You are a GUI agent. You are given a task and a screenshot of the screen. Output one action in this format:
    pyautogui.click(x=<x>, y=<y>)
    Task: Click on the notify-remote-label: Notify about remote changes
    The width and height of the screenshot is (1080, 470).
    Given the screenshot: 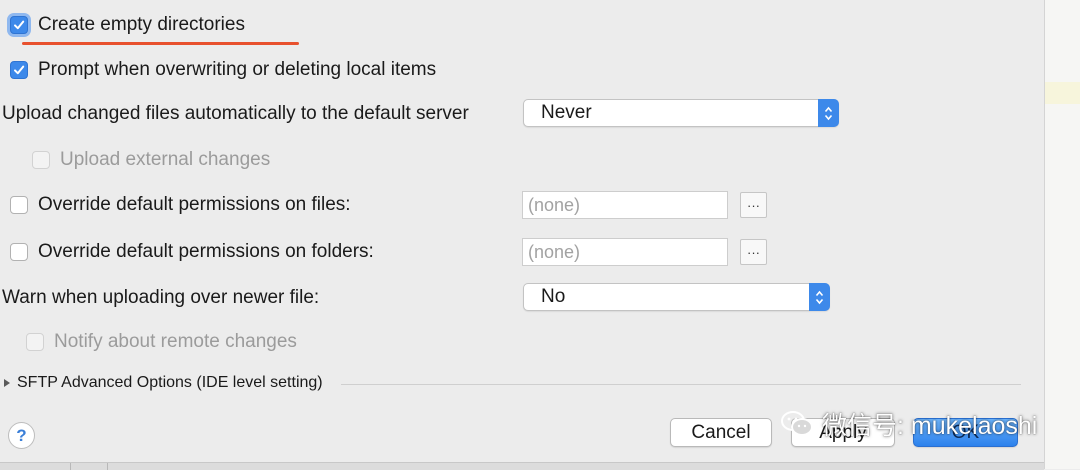 What is the action you would take?
    pyautogui.click(x=175, y=341)
    